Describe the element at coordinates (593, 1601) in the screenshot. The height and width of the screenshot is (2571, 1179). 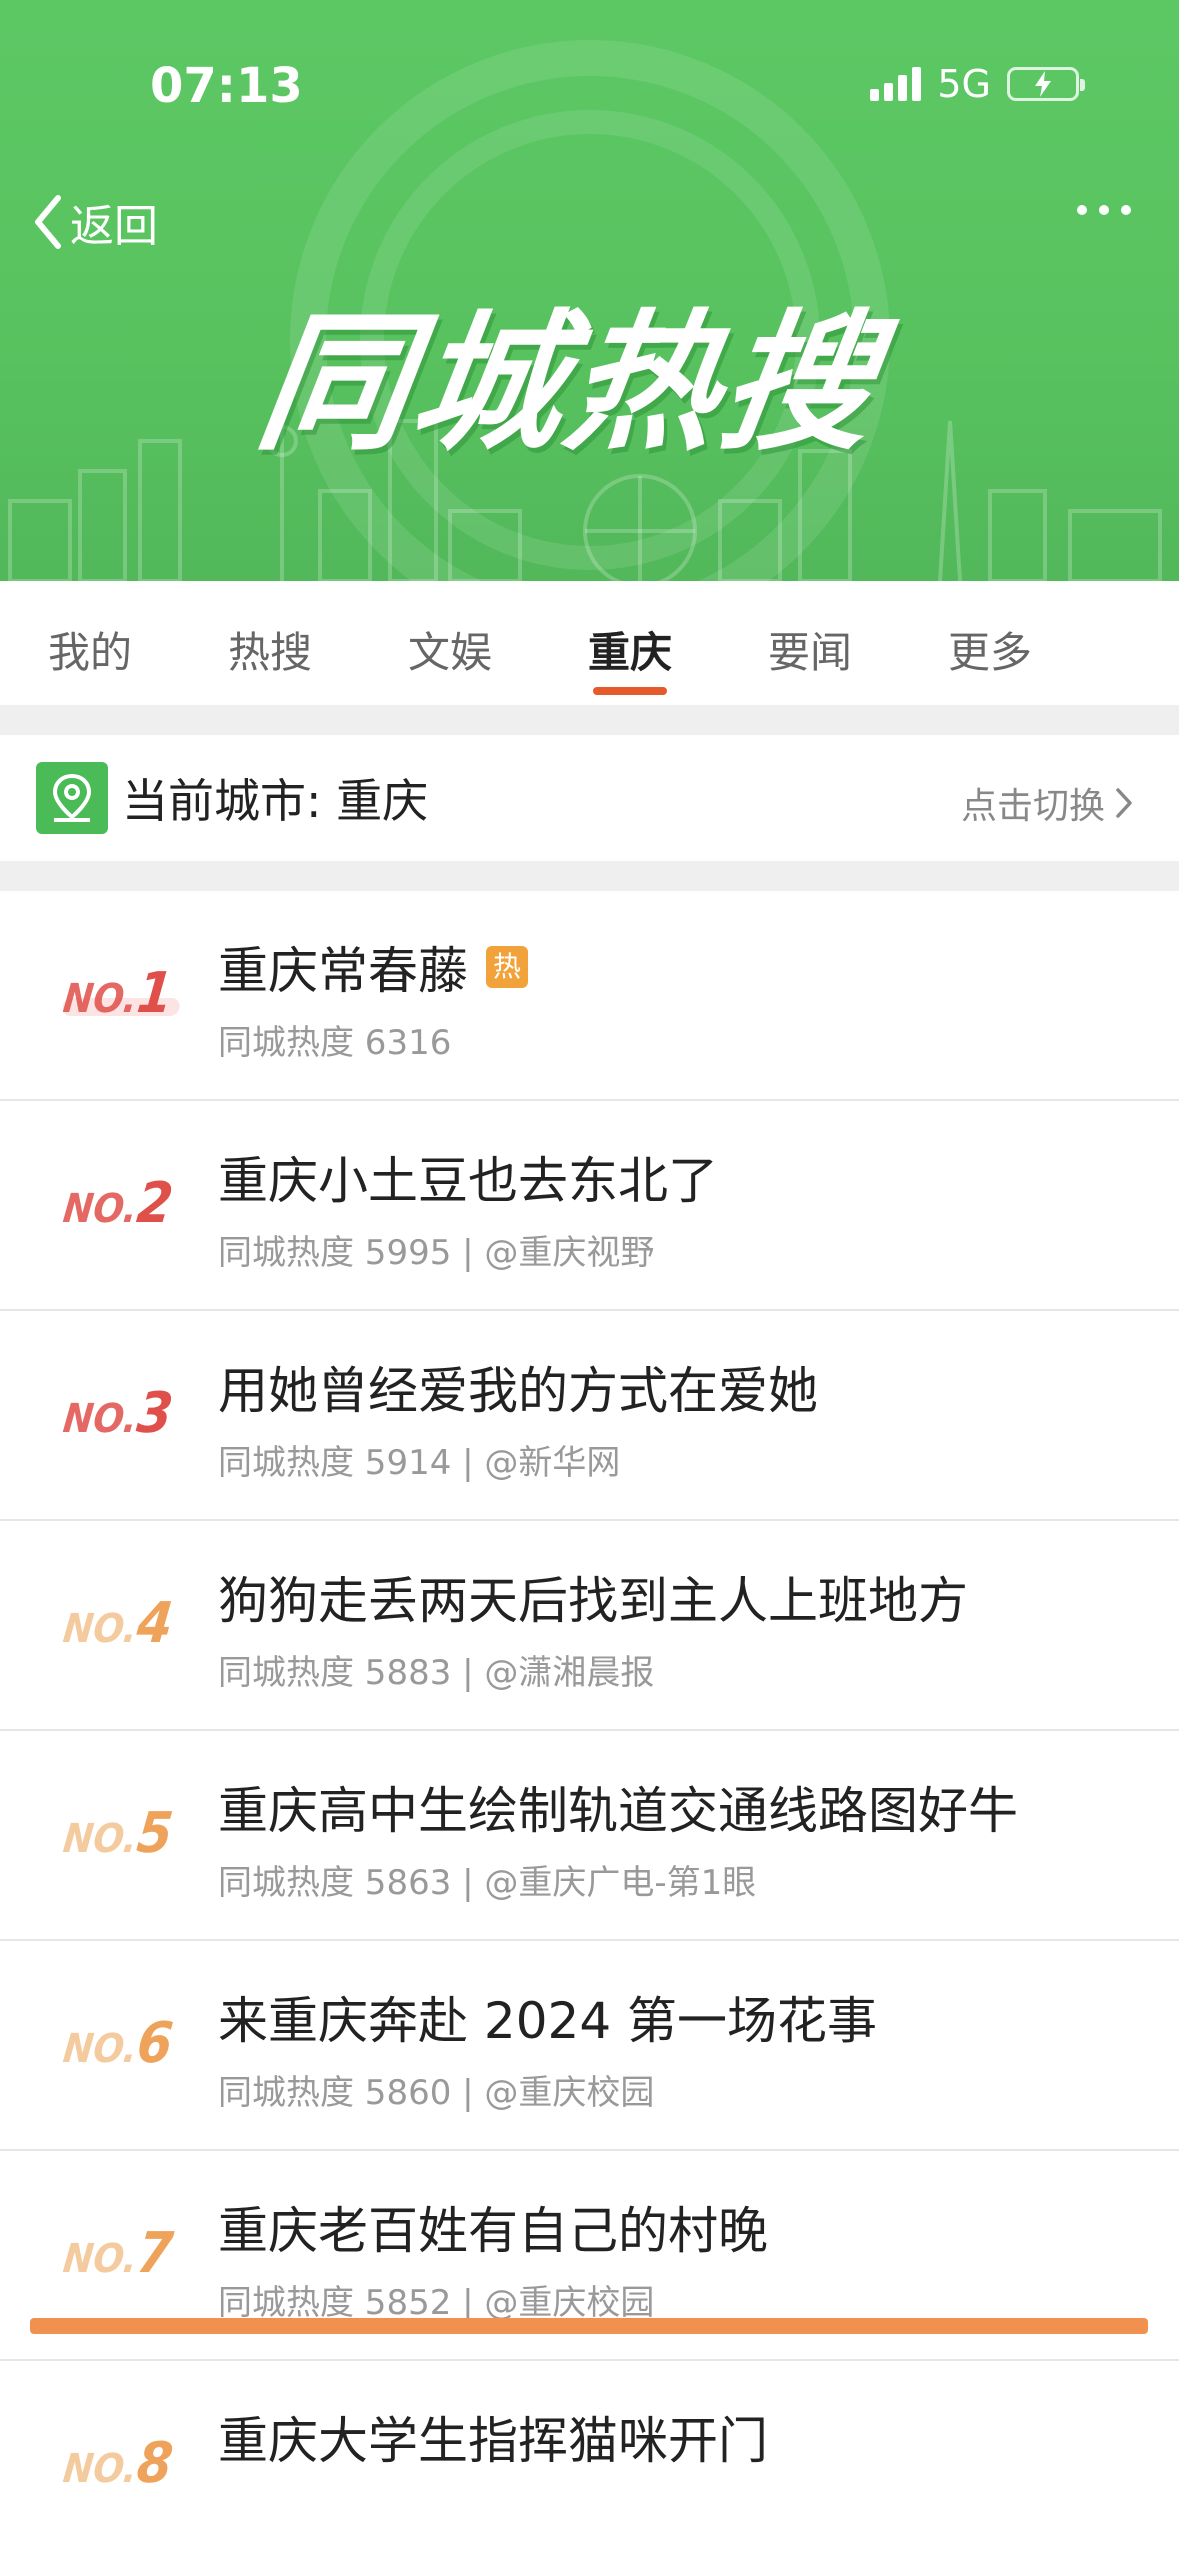
I see `item-title: 狗狗走丢两天后找到主人上班地方` at that location.